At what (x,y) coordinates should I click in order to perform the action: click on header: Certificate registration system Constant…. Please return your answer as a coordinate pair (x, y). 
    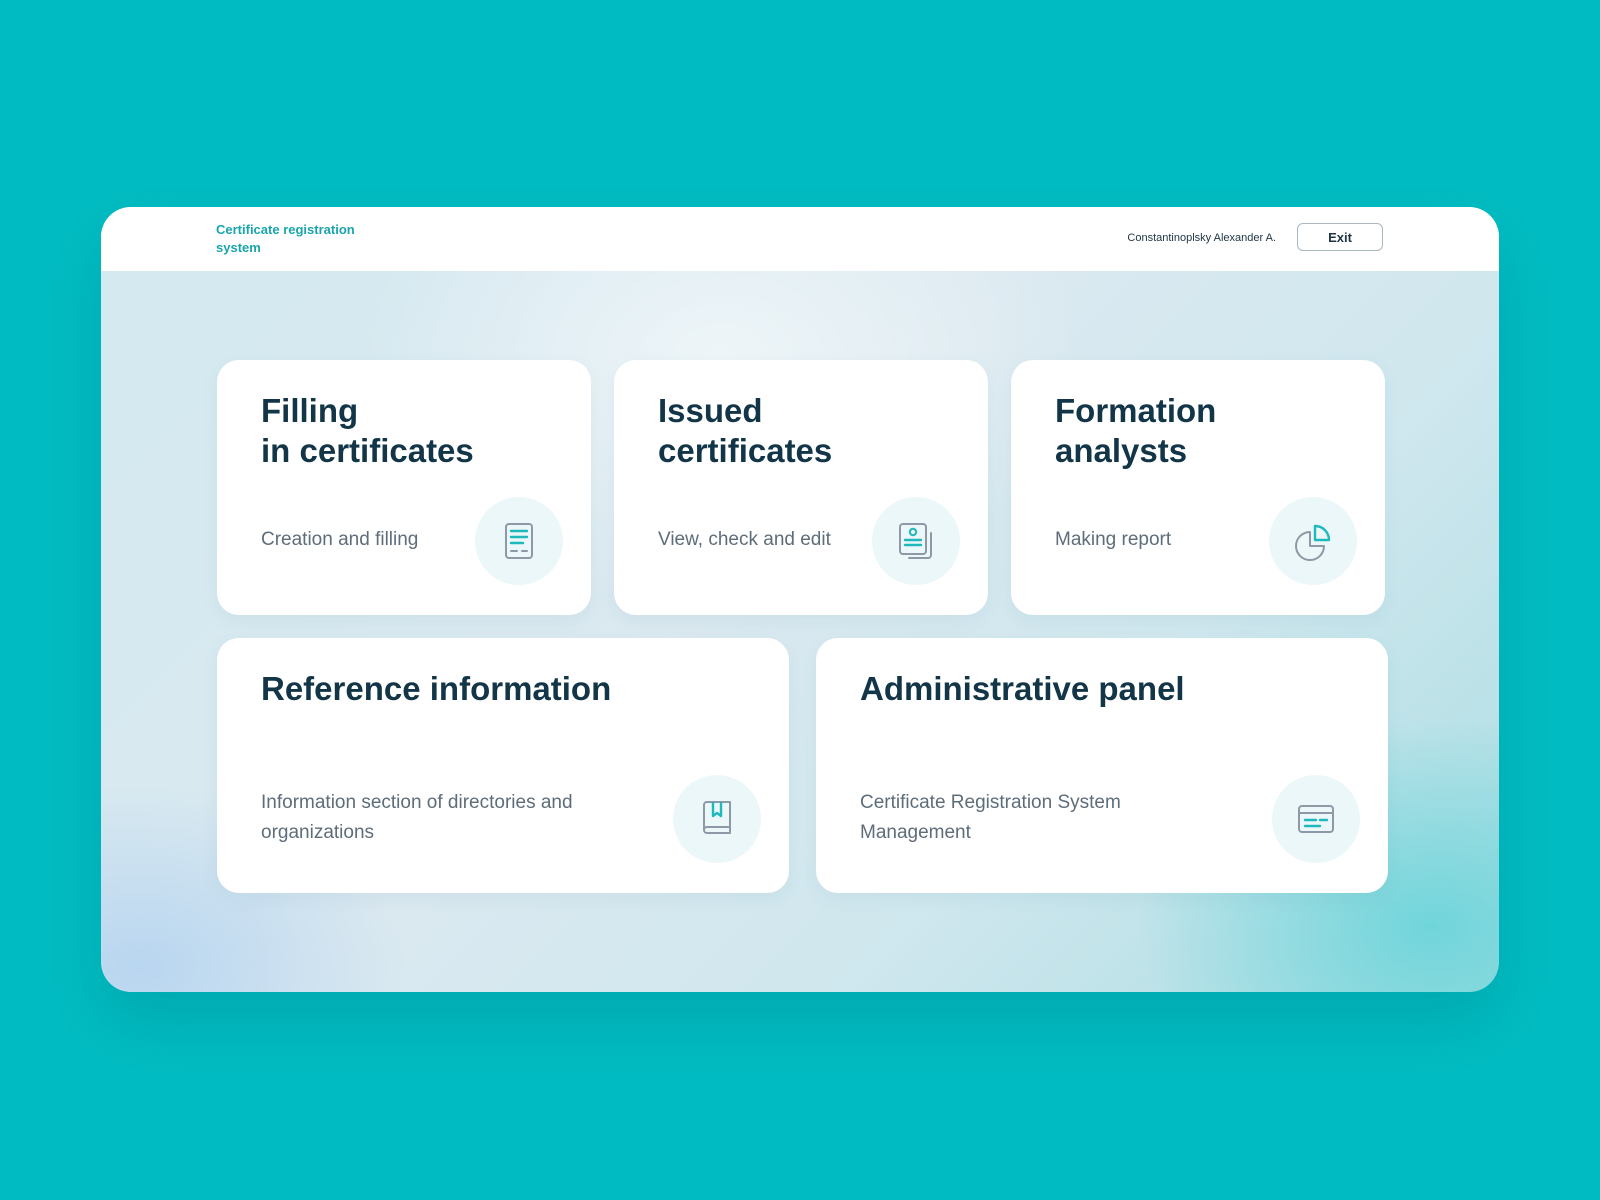
    Looking at the image, I should click on (800, 239).